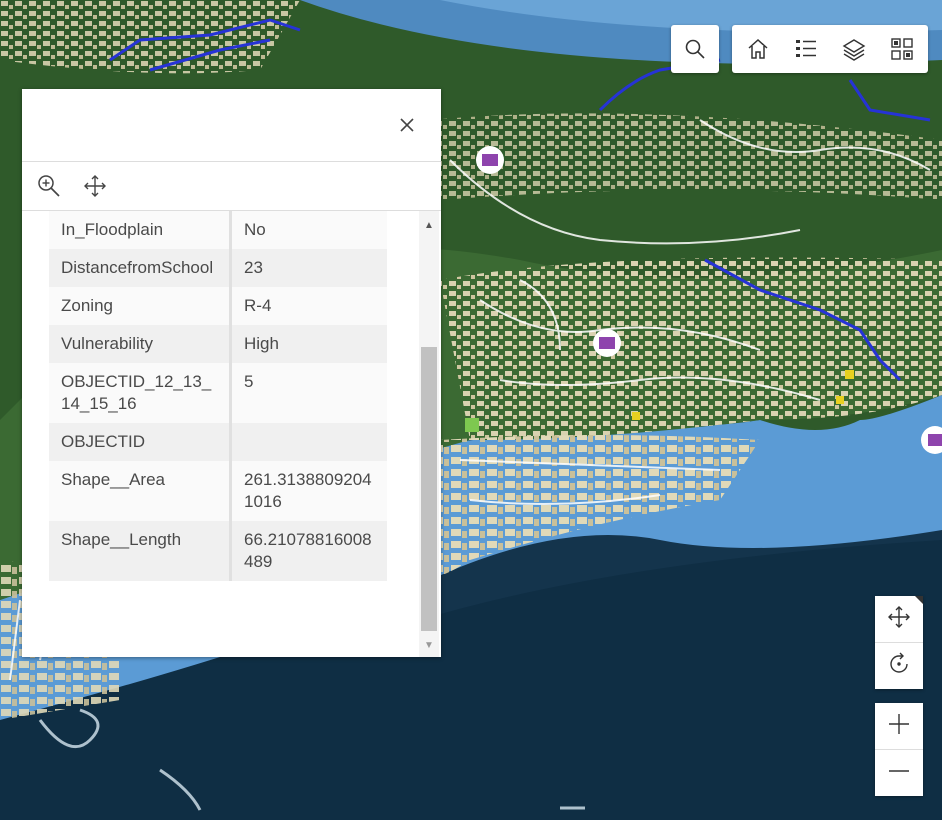 The height and width of the screenshot is (820, 942). I want to click on home-icon, so click(758, 49).